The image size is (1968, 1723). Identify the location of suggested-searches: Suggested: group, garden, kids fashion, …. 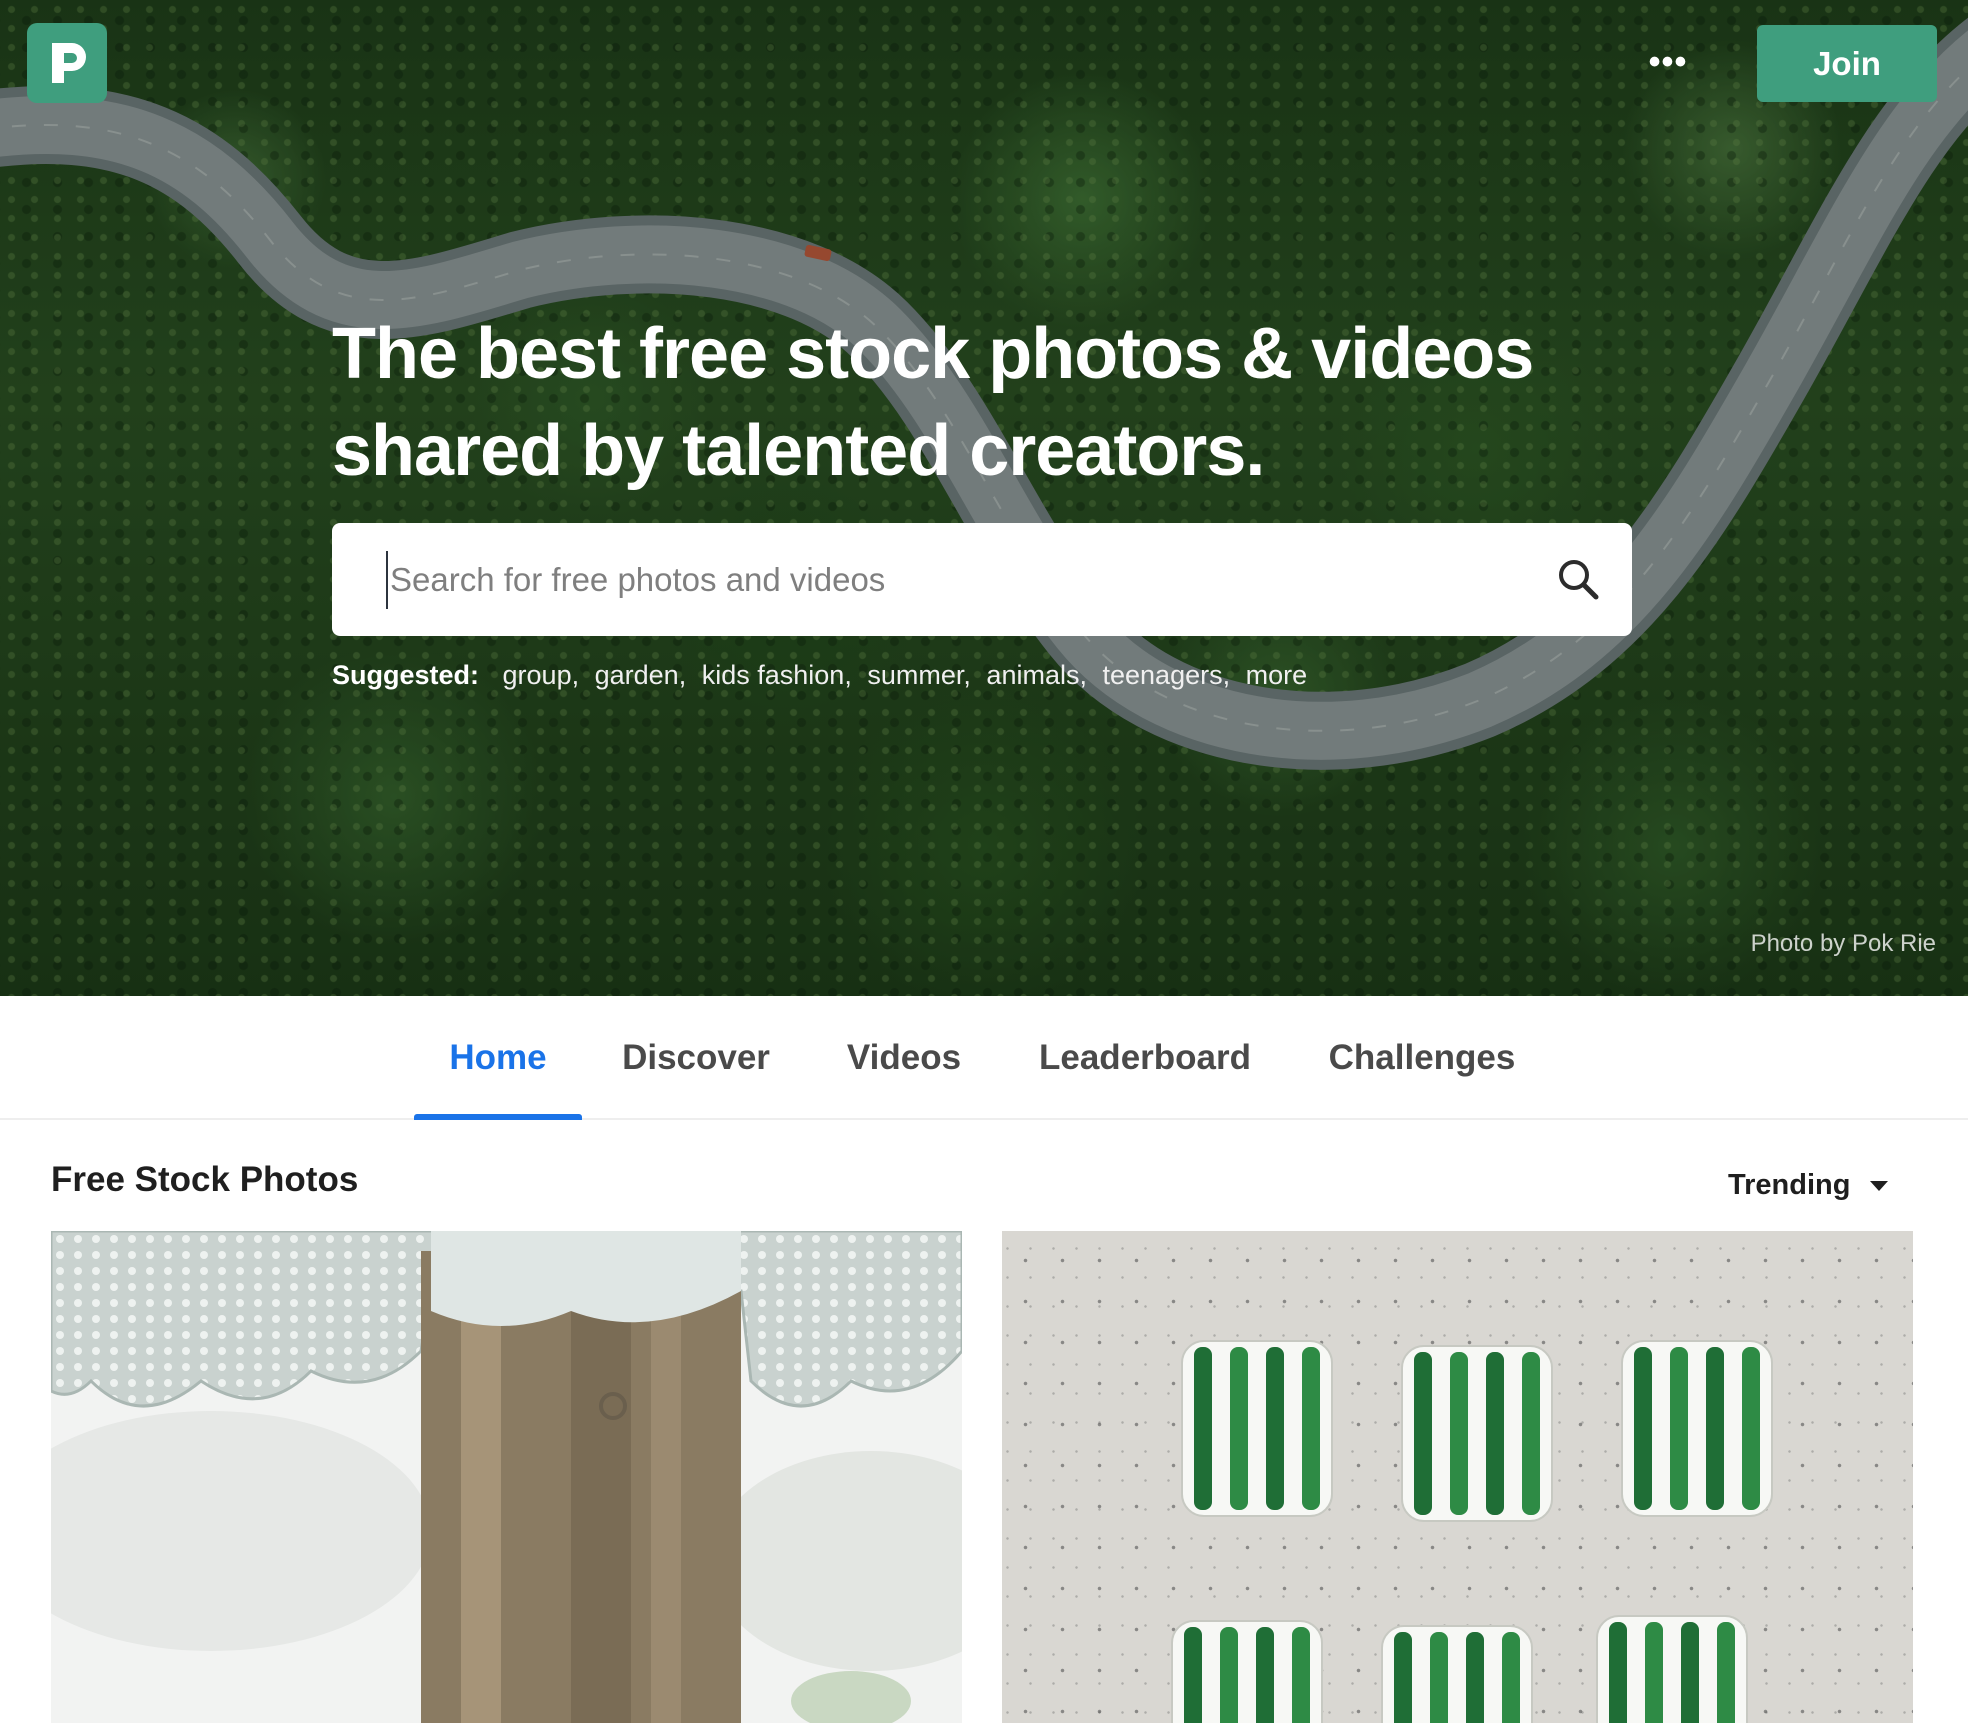
(819, 675).